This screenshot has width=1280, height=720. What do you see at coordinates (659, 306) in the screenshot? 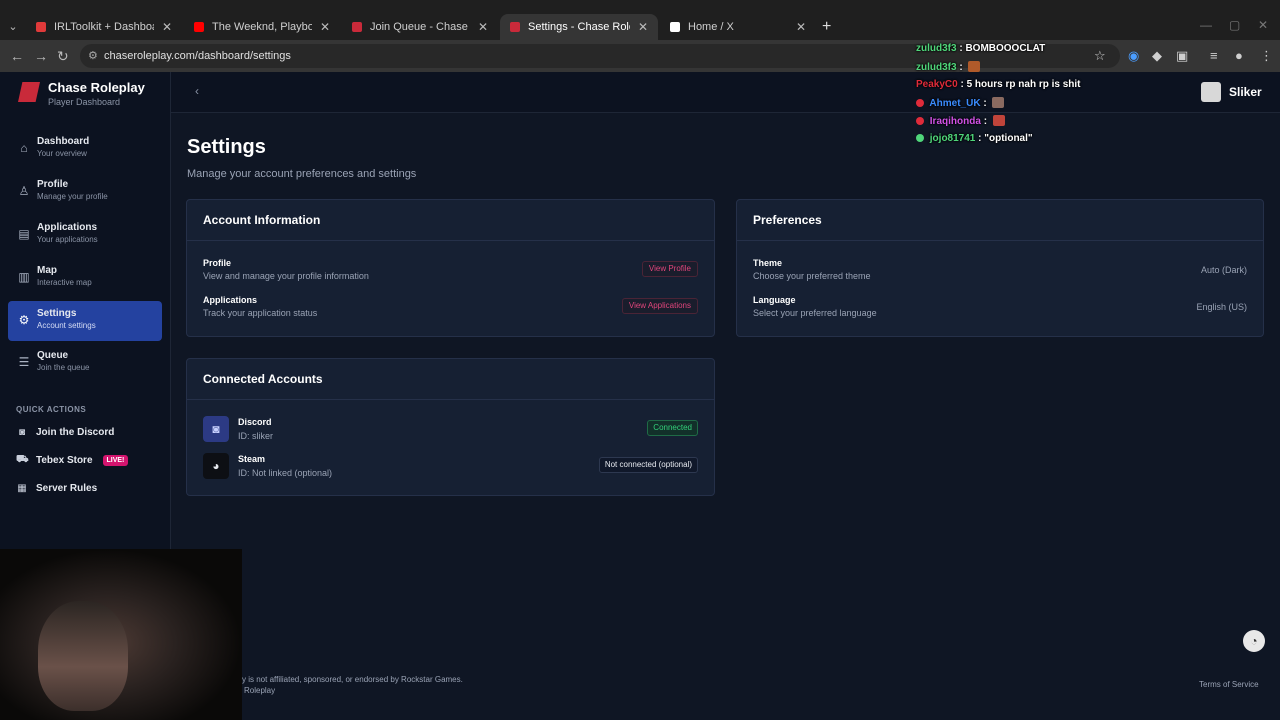
I see `view-applications-button: View Applications` at bounding box center [659, 306].